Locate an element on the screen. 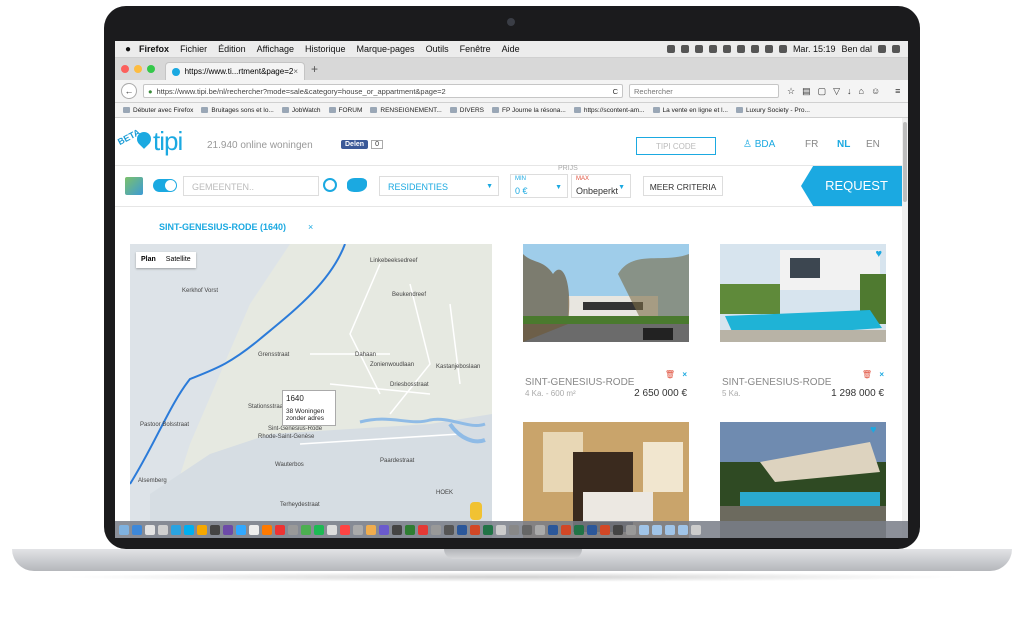  menu-fichier: Fichier is located at coordinates (193, 49).